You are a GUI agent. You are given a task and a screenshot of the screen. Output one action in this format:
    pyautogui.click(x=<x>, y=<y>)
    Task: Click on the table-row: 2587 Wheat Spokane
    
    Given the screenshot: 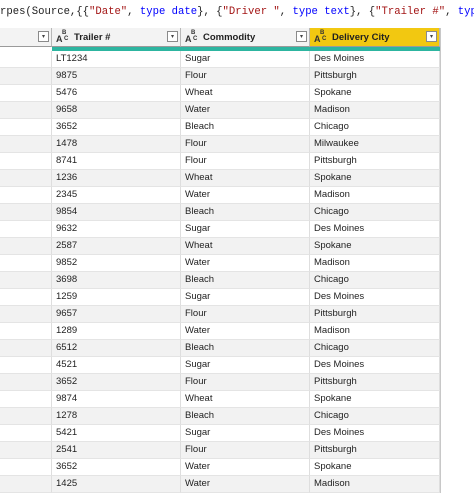 What is the action you would take?
    pyautogui.click(x=220, y=246)
    